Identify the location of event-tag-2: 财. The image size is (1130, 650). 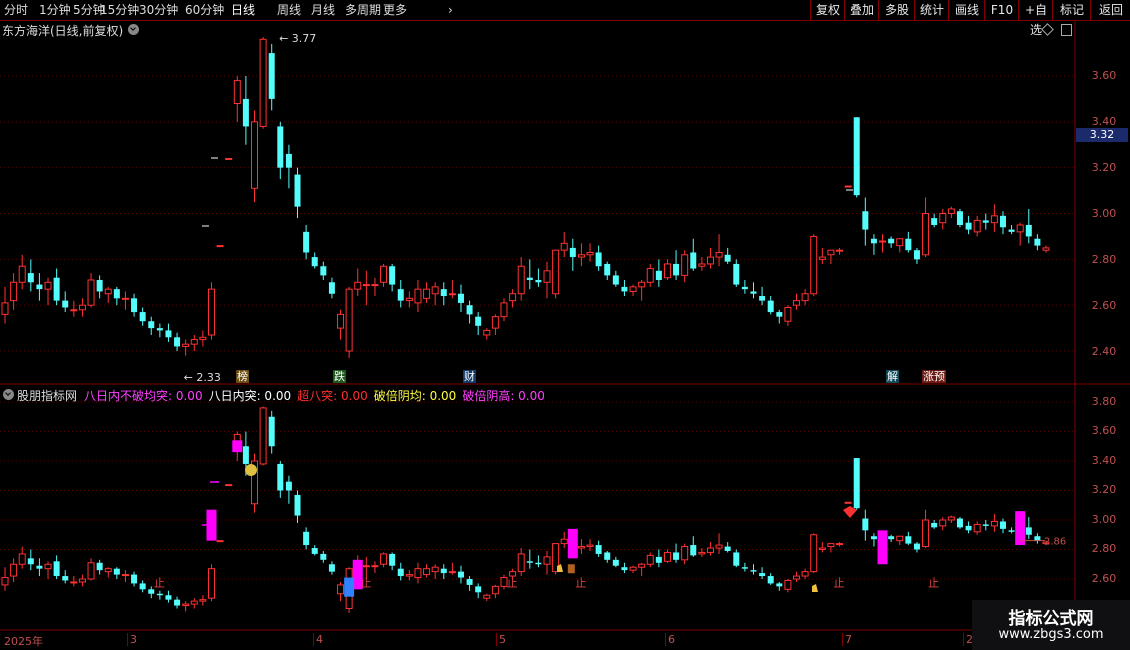
(469, 376).